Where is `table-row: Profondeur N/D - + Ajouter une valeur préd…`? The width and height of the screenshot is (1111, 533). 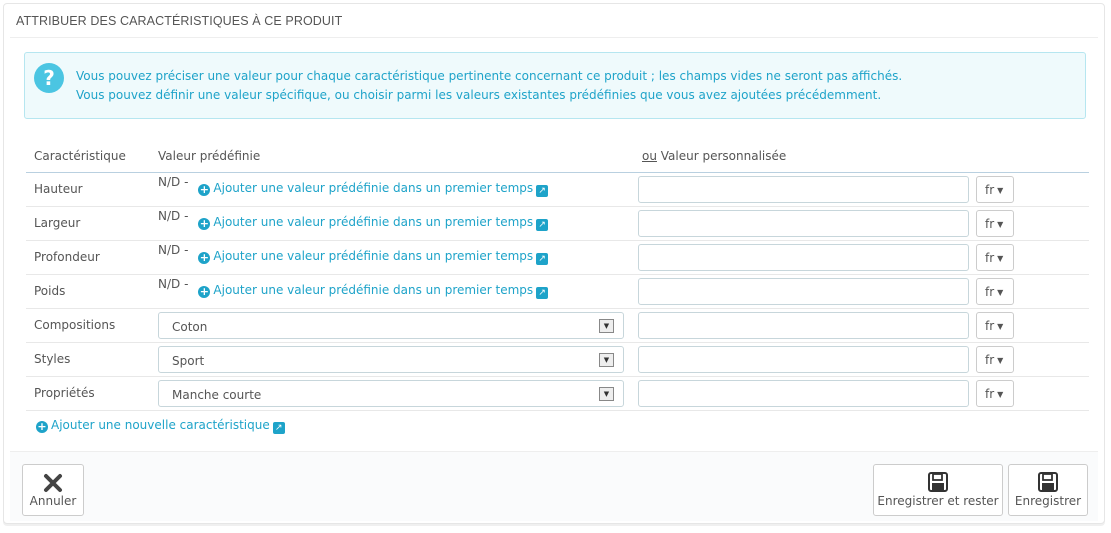 table-row: Profondeur N/D - + Ajouter une valeur préd… is located at coordinates (557, 257).